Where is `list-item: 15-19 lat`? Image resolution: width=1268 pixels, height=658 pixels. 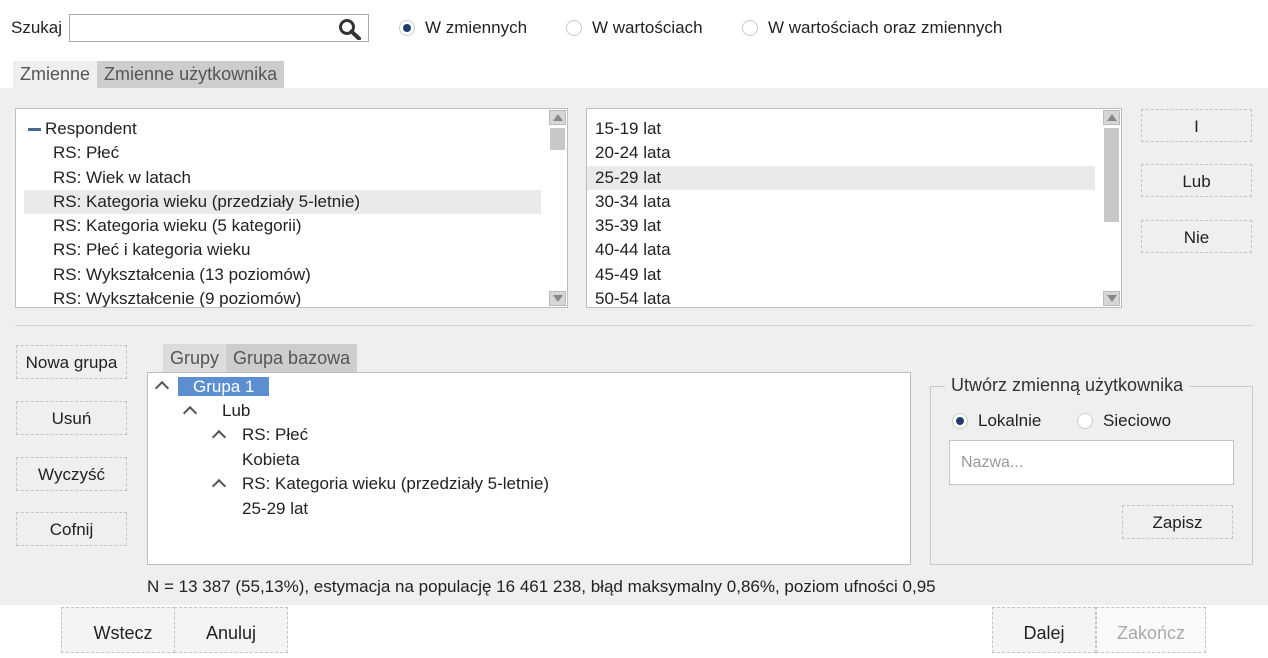
list-item: 15-19 lat is located at coordinates (841, 129).